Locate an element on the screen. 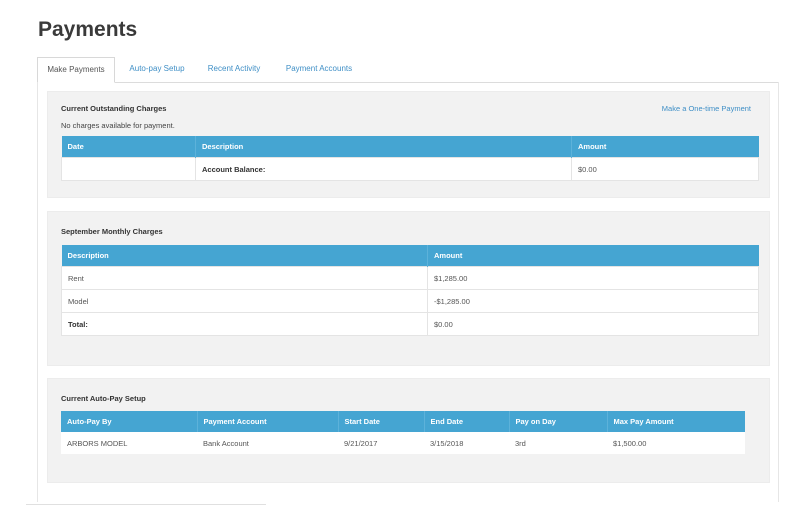  total-amount-cell: $0.00 is located at coordinates (593, 324).